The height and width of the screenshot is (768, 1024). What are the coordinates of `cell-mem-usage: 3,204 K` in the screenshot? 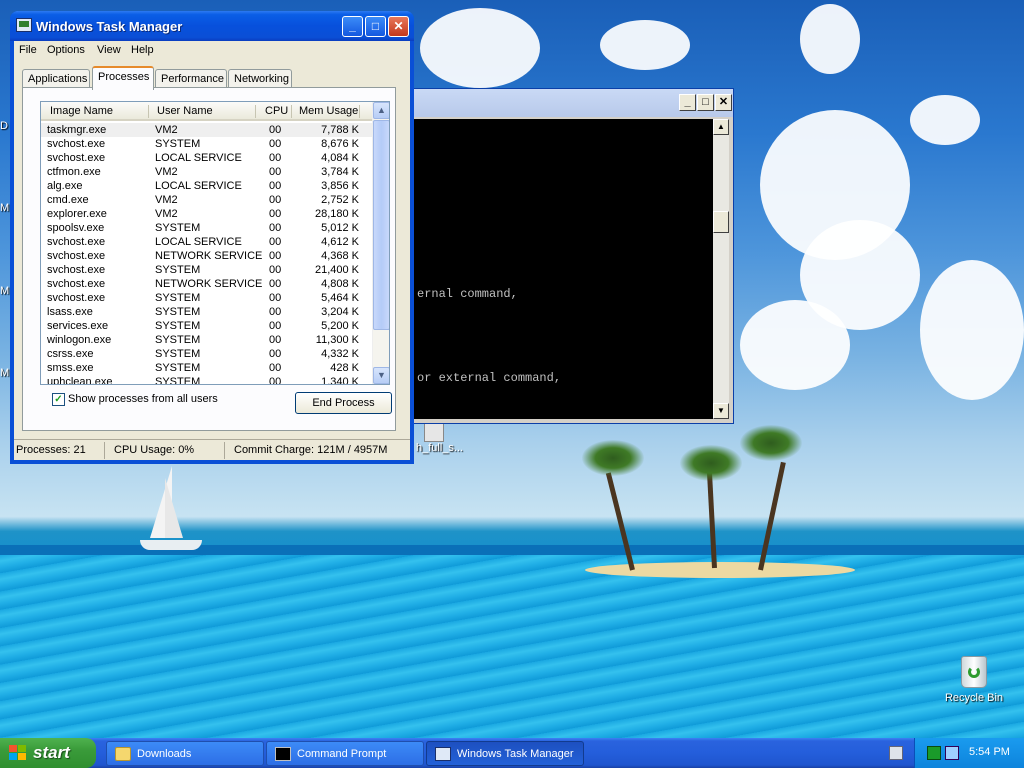 It's located at (340, 312).